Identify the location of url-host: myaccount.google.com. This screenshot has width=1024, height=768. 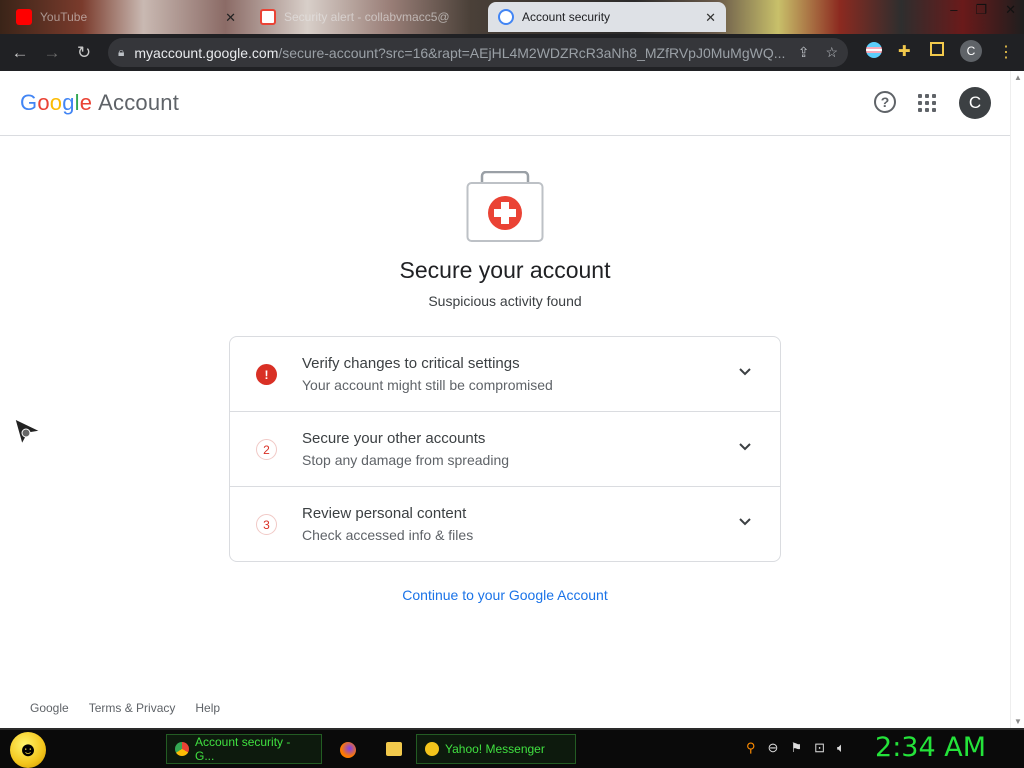
(206, 52).